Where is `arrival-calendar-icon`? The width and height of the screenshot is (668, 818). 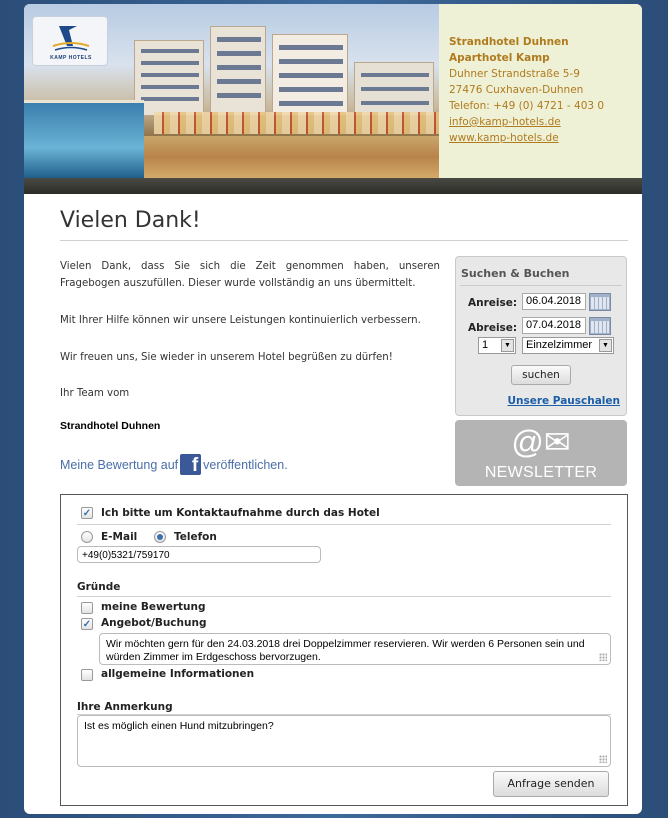
arrival-calendar-icon is located at coordinates (600, 302).